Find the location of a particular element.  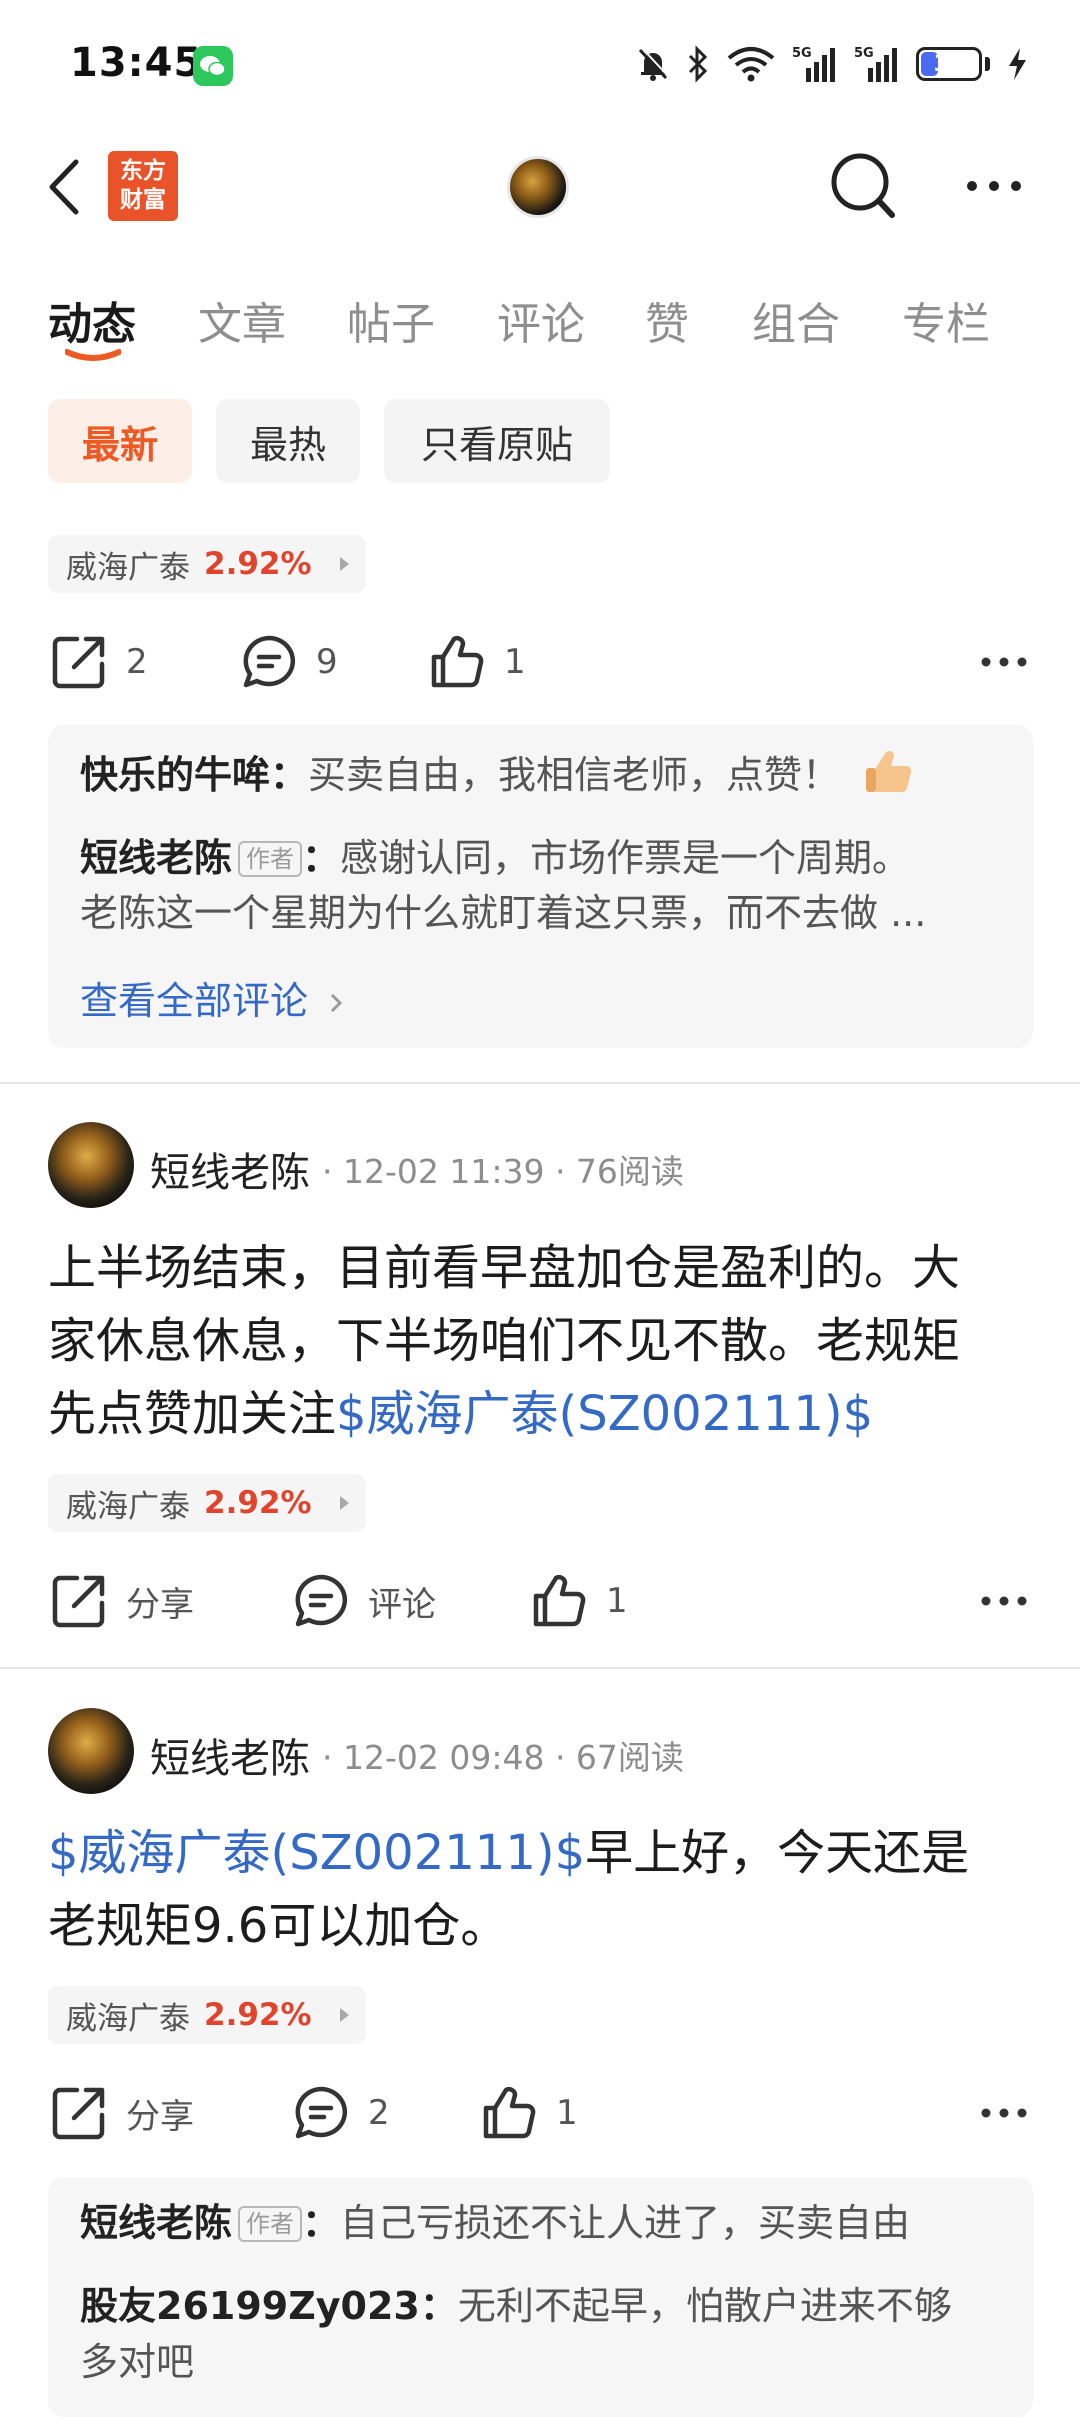

logo-line1: 东方 is located at coordinates (143, 171).